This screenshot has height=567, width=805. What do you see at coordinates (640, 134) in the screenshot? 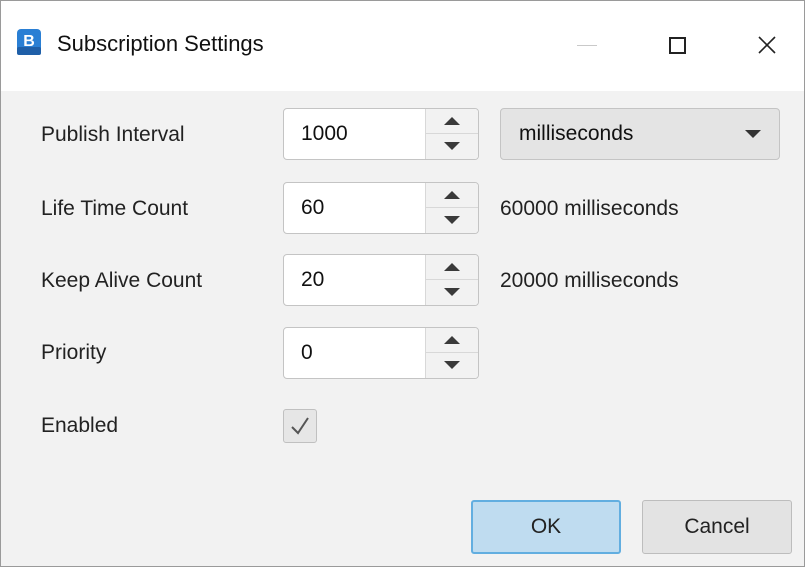
I see `interval-unit-dropdown: milliseconds` at bounding box center [640, 134].